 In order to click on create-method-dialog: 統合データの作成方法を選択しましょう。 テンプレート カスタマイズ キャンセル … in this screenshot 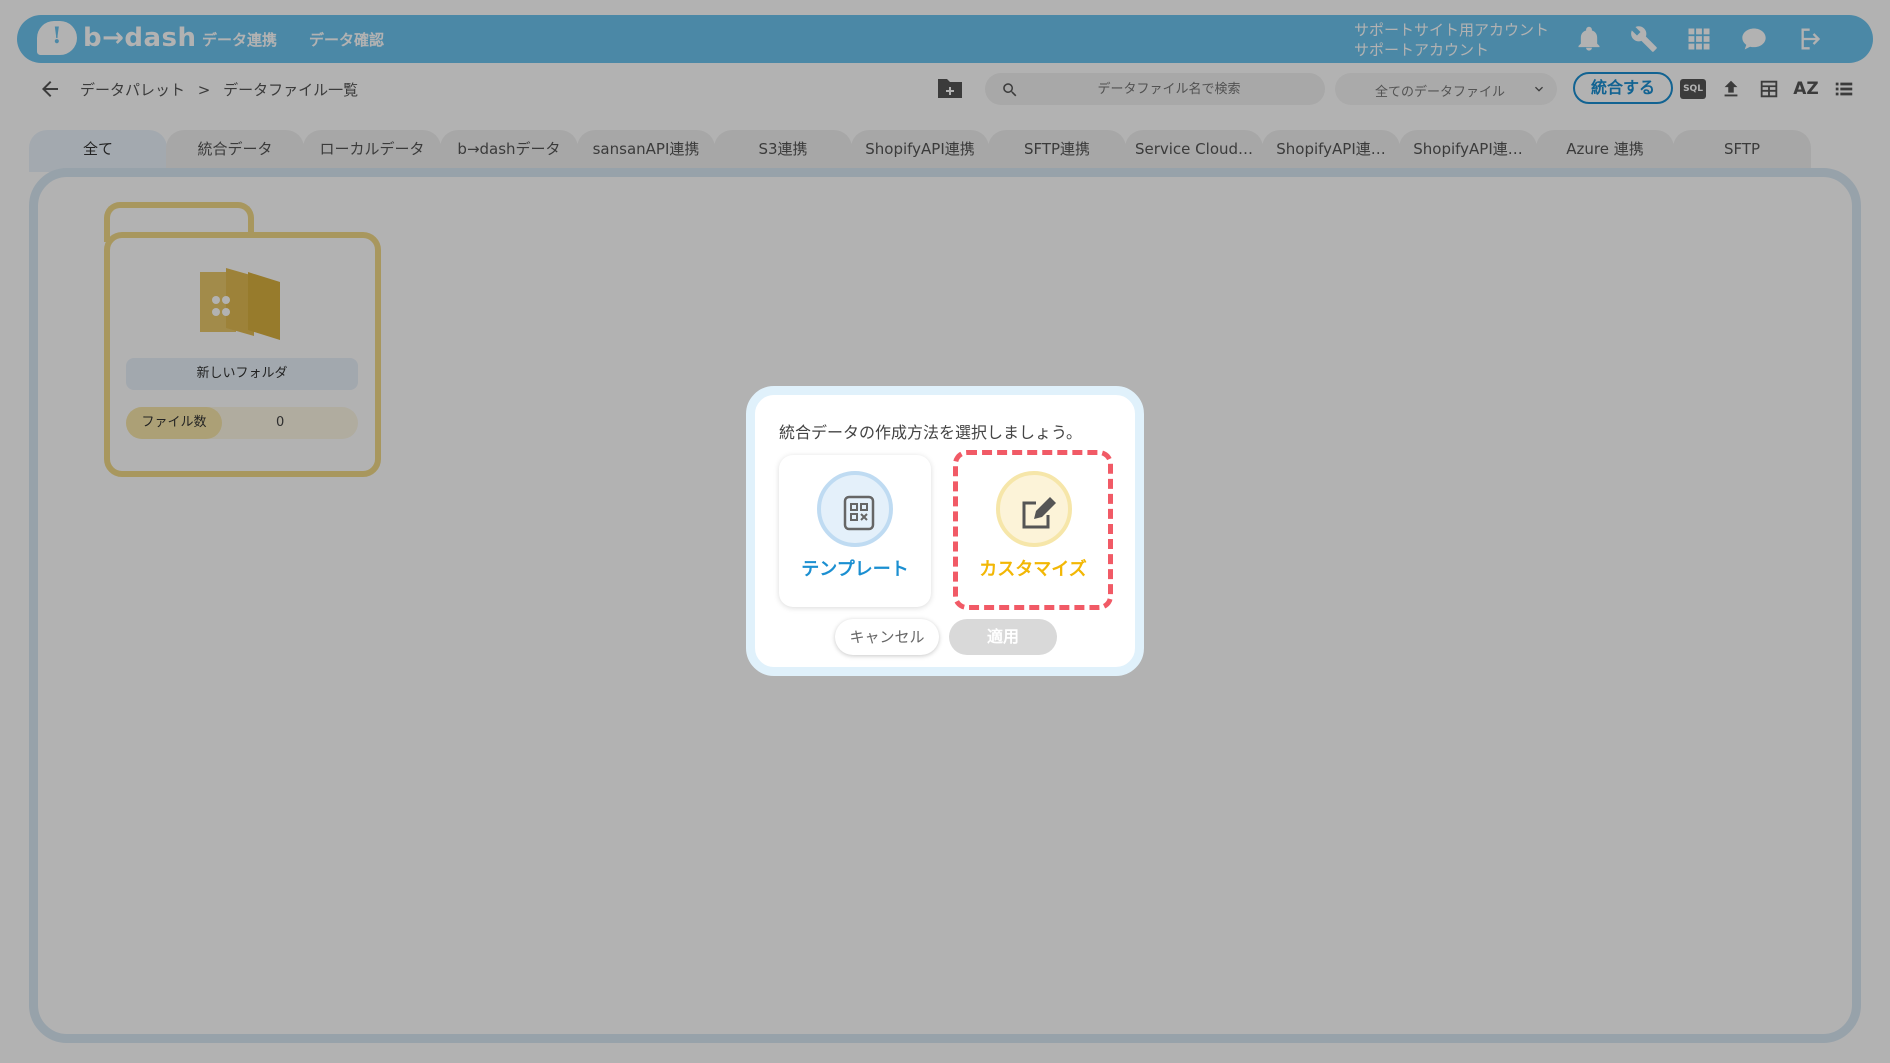, I will do `click(945, 531)`.